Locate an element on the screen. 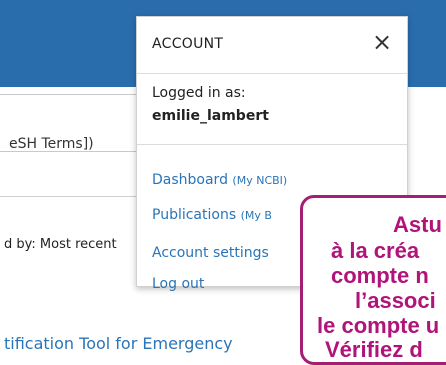 This screenshot has height=365, width=446. account-title: ACCOUNT is located at coordinates (188, 44).